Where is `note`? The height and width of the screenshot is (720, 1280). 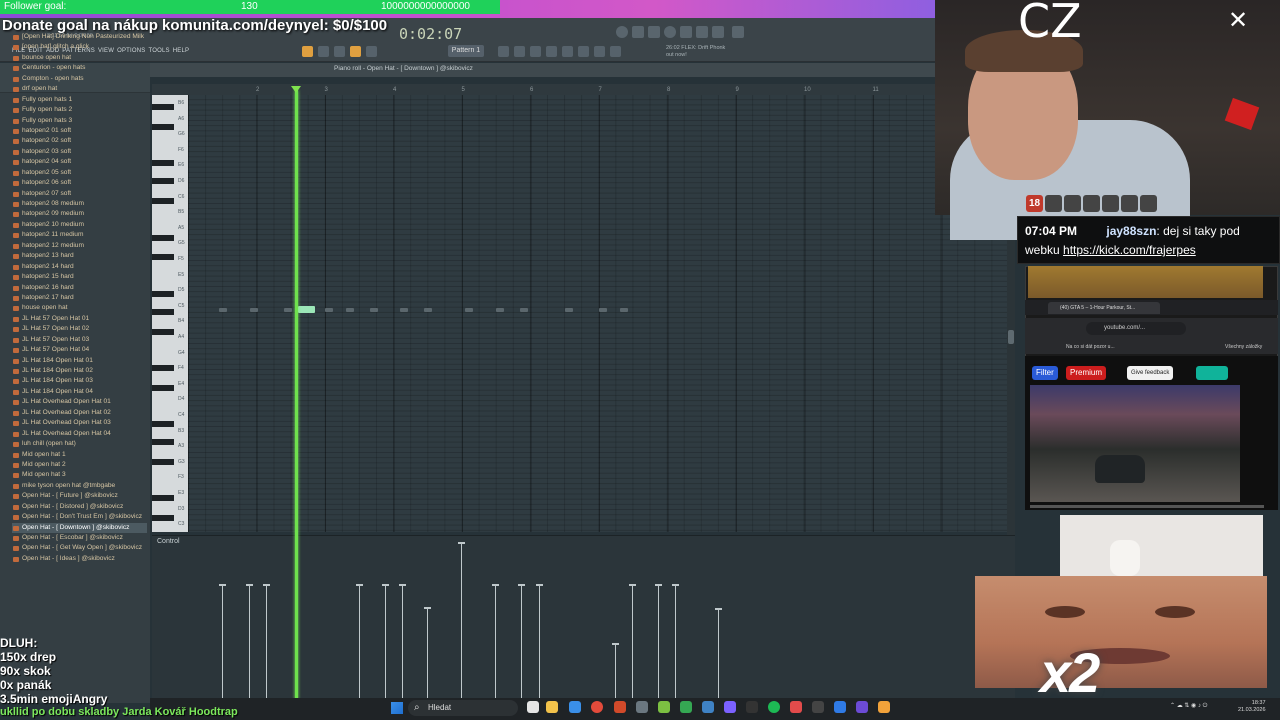
note is located at coordinates (306, 309).